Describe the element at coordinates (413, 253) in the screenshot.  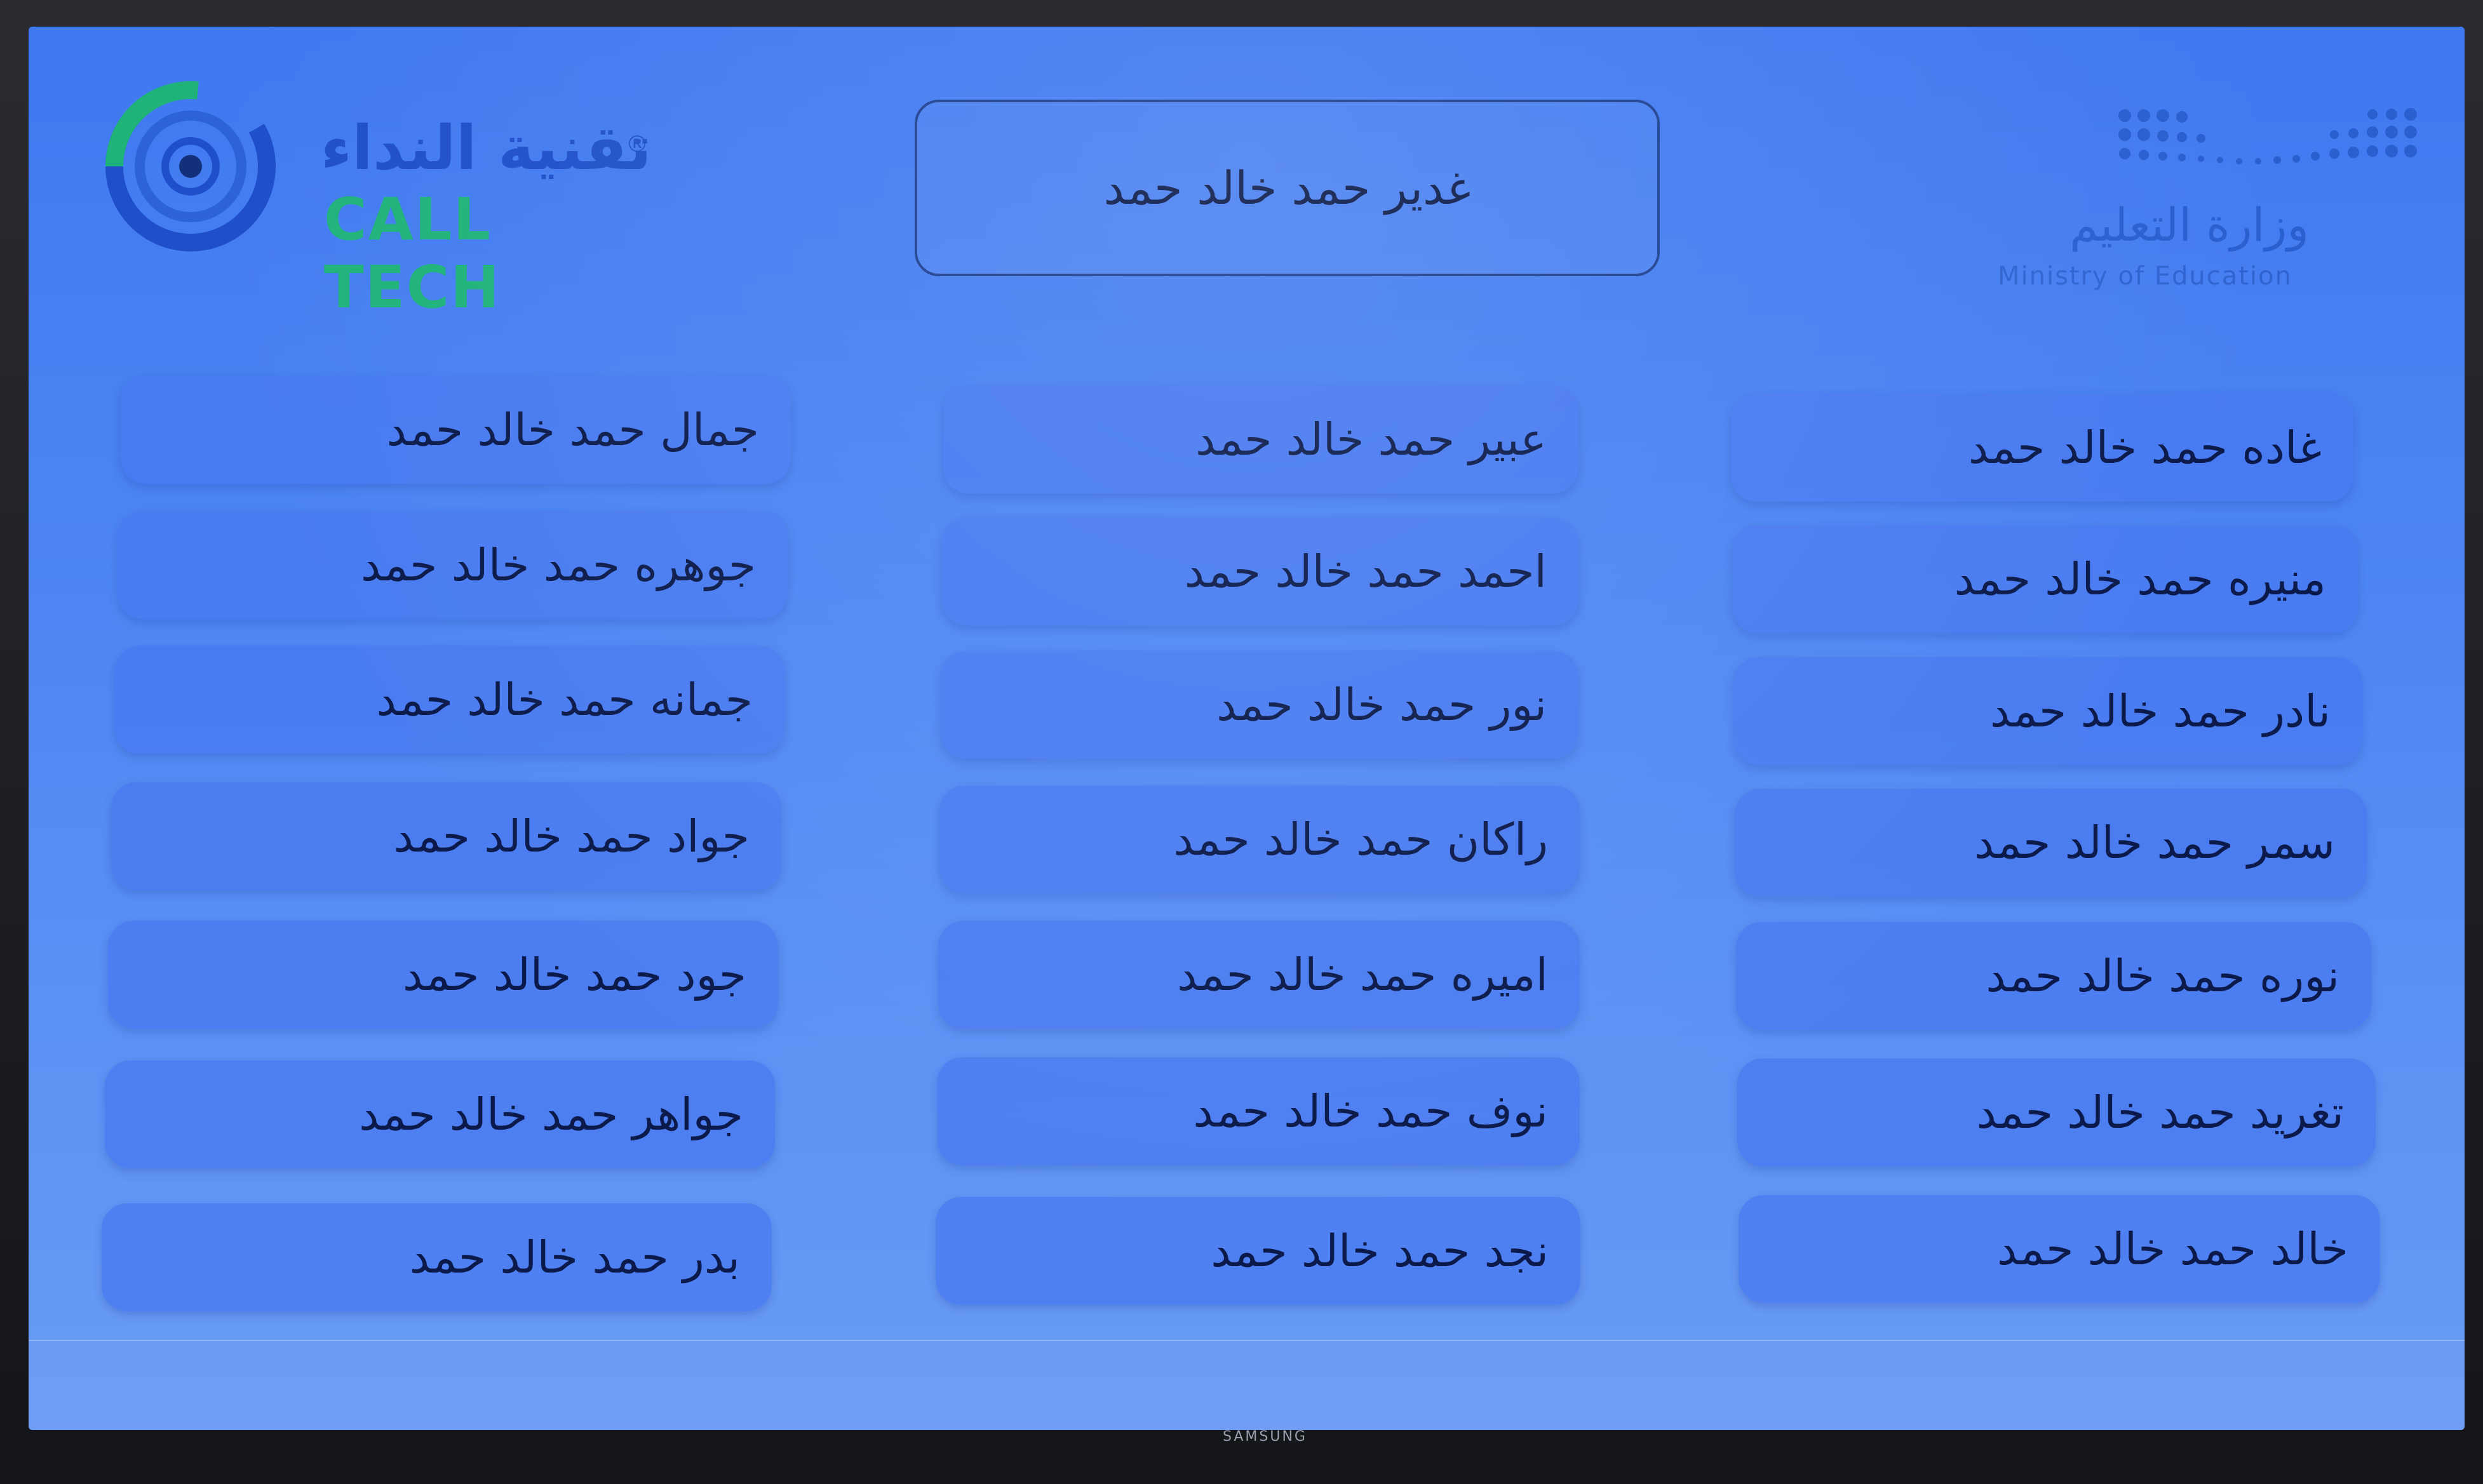
I see `brand-name-english: CALL TECH` at that location.